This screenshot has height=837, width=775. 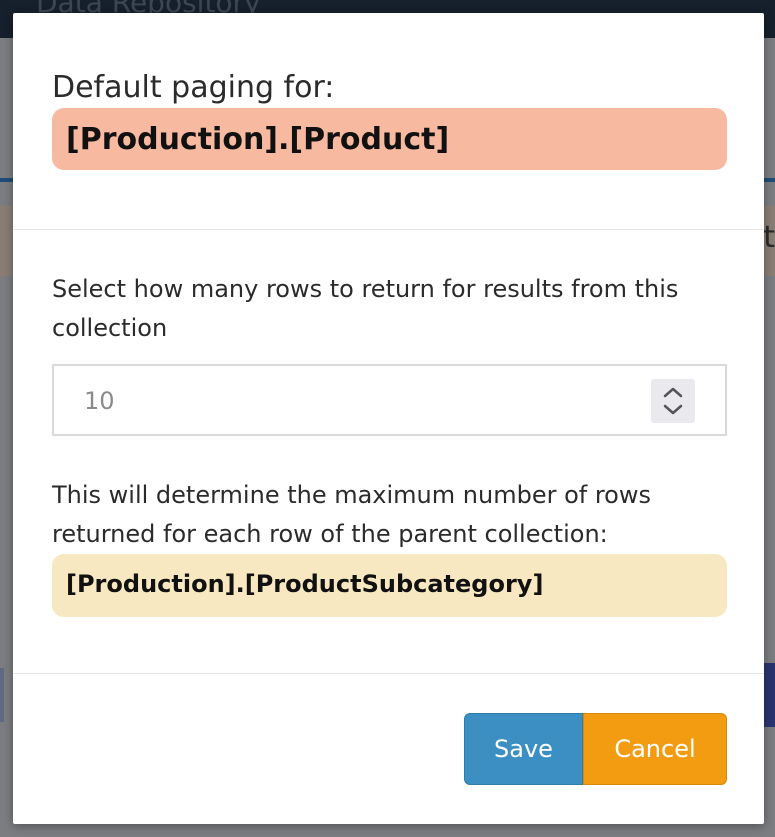 I want to click on footer-divider, so click(x=388, y=673).